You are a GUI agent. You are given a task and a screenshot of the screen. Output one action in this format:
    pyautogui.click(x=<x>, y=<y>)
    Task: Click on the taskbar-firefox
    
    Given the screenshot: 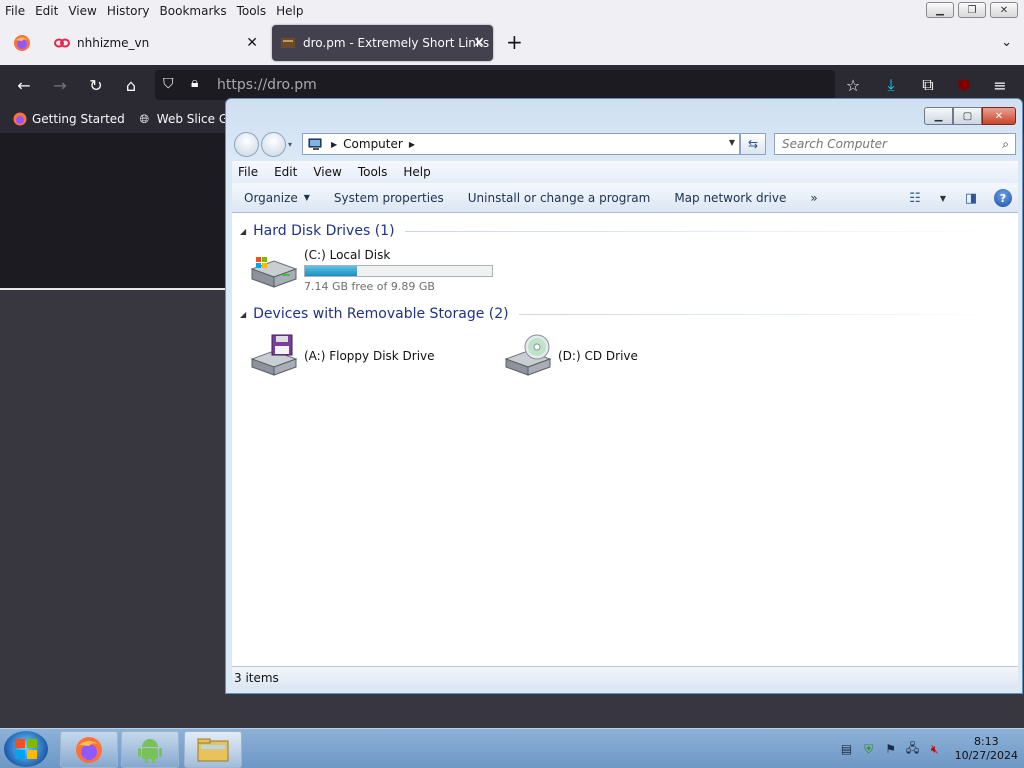 What is the action you would take?
    pyautogui.click(x=89, y=749)
    